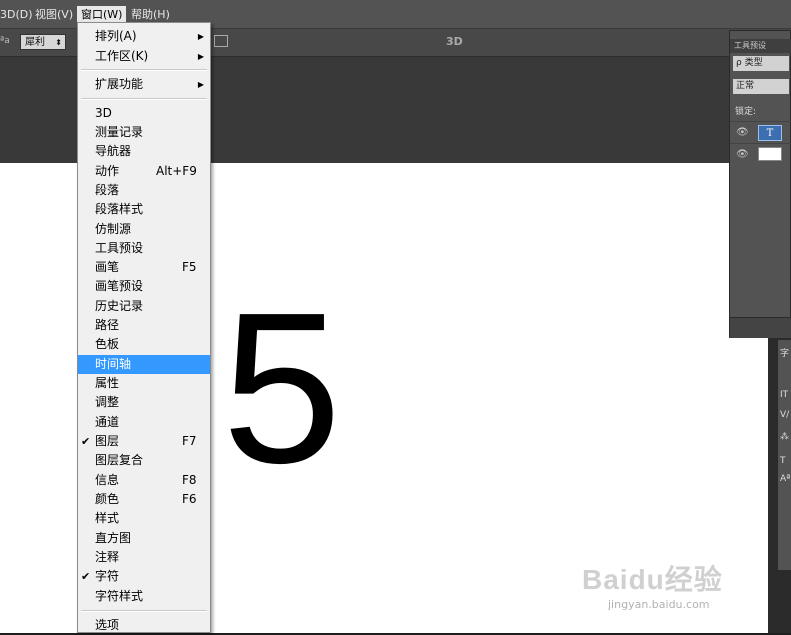 This screenshot has height=635, width=791. Describe the element at coordinates (144, 132) in the screenshot. I see `menu-item-measurement-log: 测量记录` at that location.